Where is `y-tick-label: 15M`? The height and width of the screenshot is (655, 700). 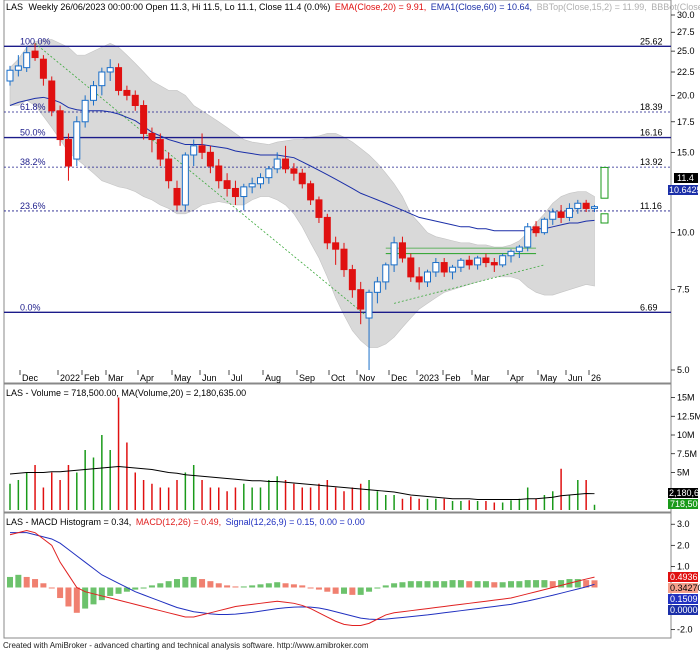
y-tick-label: 15M is located at coordinates (686, 398).